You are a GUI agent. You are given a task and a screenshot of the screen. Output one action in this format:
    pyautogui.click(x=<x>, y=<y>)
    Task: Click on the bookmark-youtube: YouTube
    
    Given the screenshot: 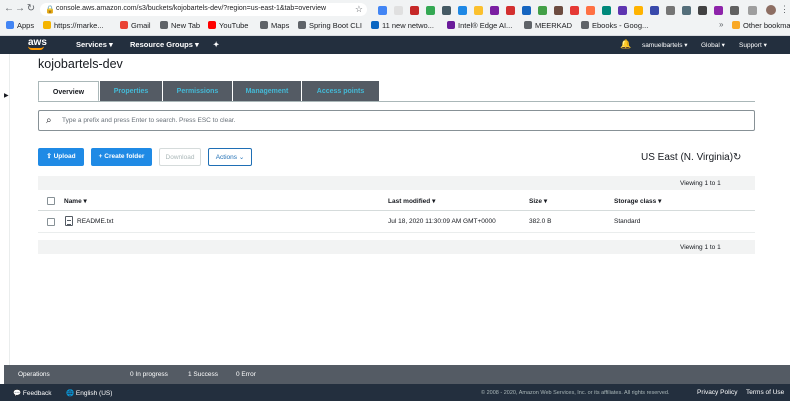 What is the action you would take?
    pyautogui.click(x=228, y=26)
    